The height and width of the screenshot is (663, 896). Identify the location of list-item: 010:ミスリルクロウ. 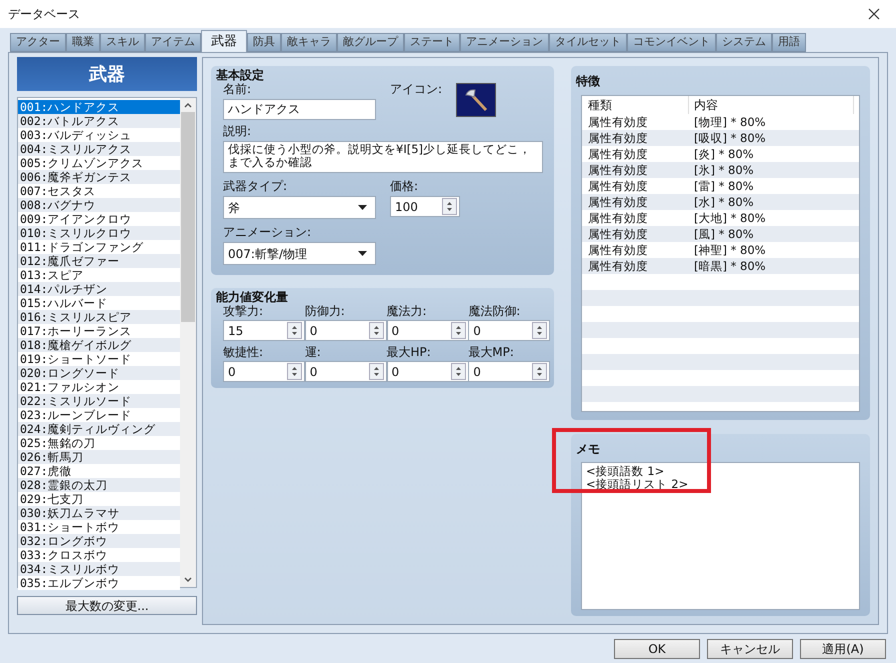
(99, 233).